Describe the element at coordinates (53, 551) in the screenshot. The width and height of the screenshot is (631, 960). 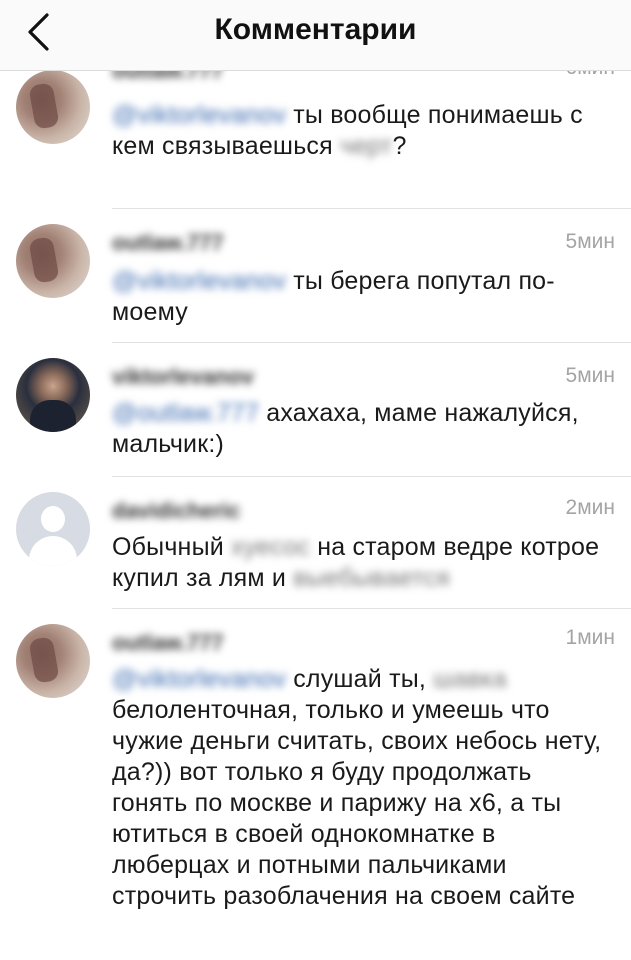
I see `default-avatar-body` at that location.